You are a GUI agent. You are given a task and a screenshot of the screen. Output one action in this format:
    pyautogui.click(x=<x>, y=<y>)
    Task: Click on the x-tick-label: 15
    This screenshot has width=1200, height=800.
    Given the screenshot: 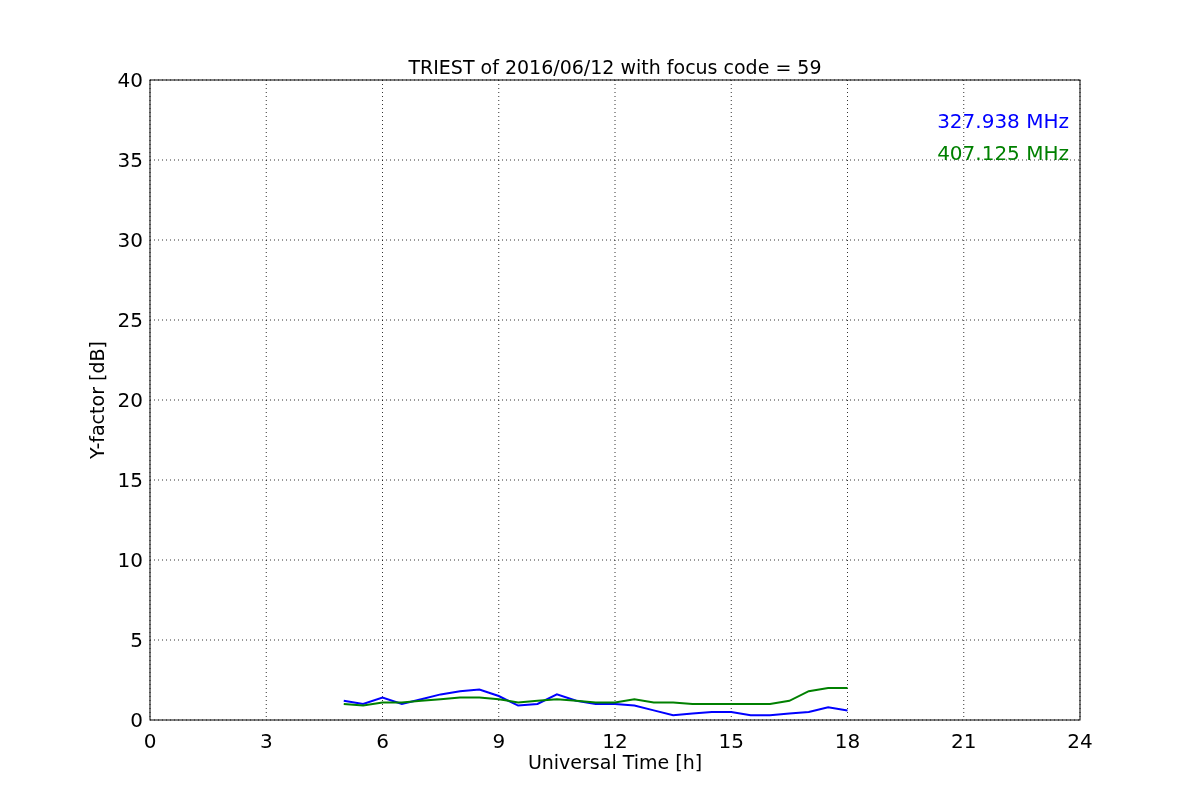 What is the action you would take?
    pyautogui.click(x=731, y=741)
    